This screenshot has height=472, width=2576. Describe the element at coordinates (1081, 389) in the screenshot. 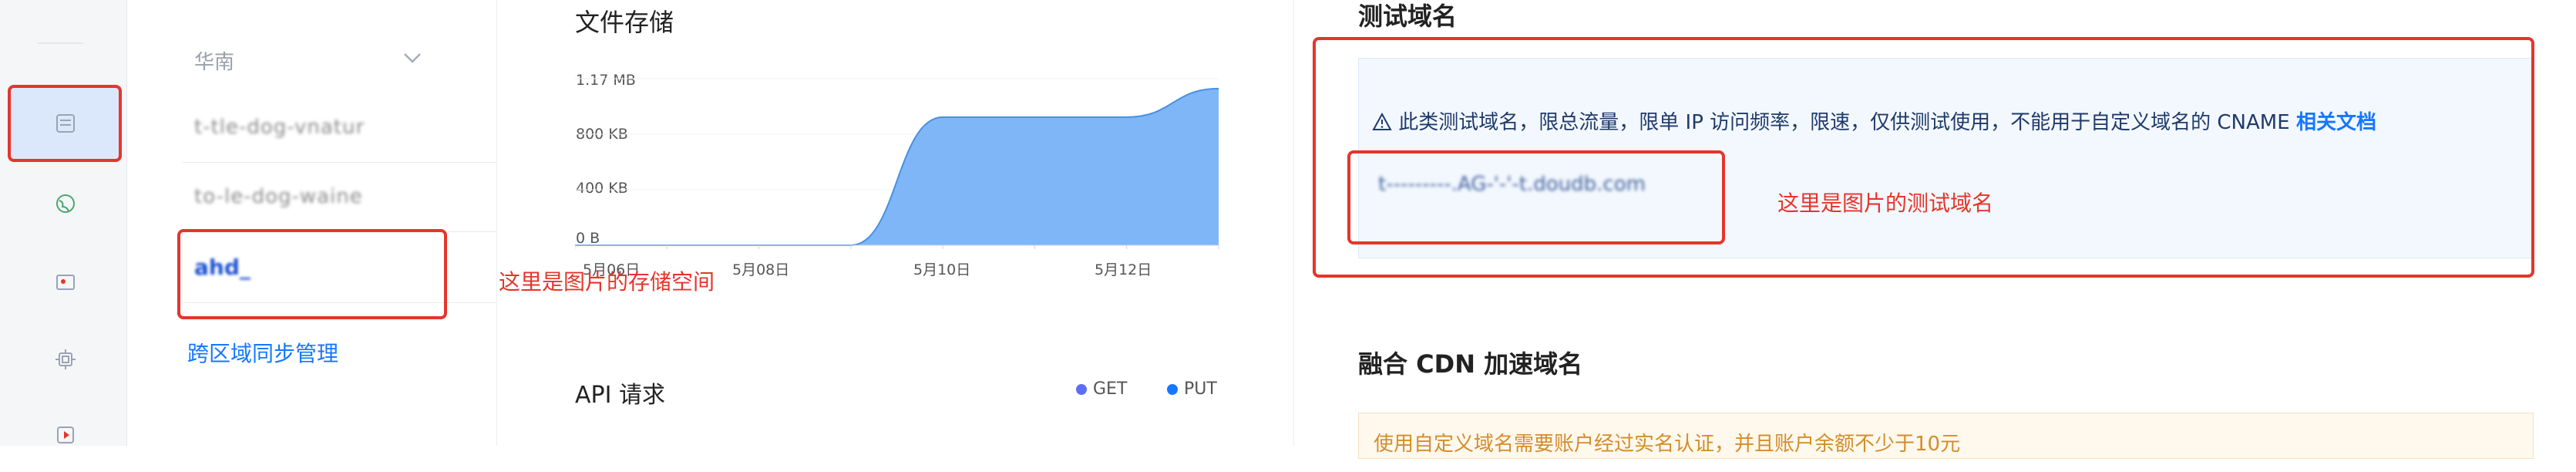

I see `legend-dot-get` at that location.